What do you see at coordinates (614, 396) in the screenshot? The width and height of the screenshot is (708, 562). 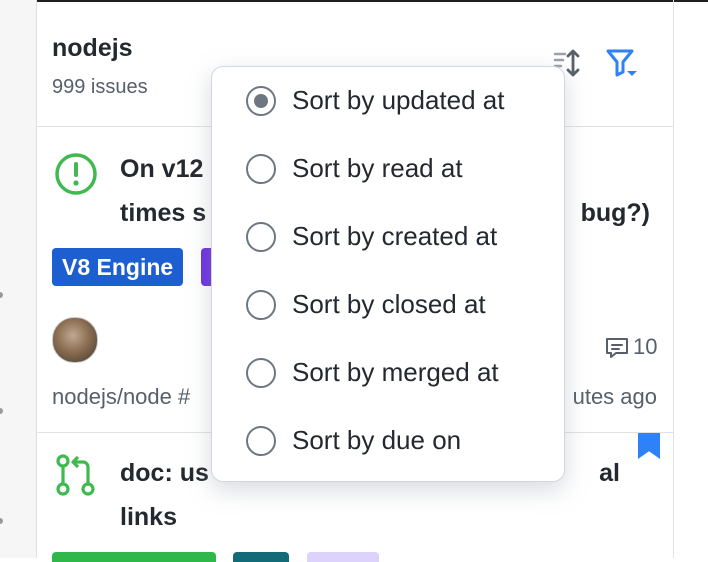 I see `updated-time: utes ago` at bounding box center [614, 396].